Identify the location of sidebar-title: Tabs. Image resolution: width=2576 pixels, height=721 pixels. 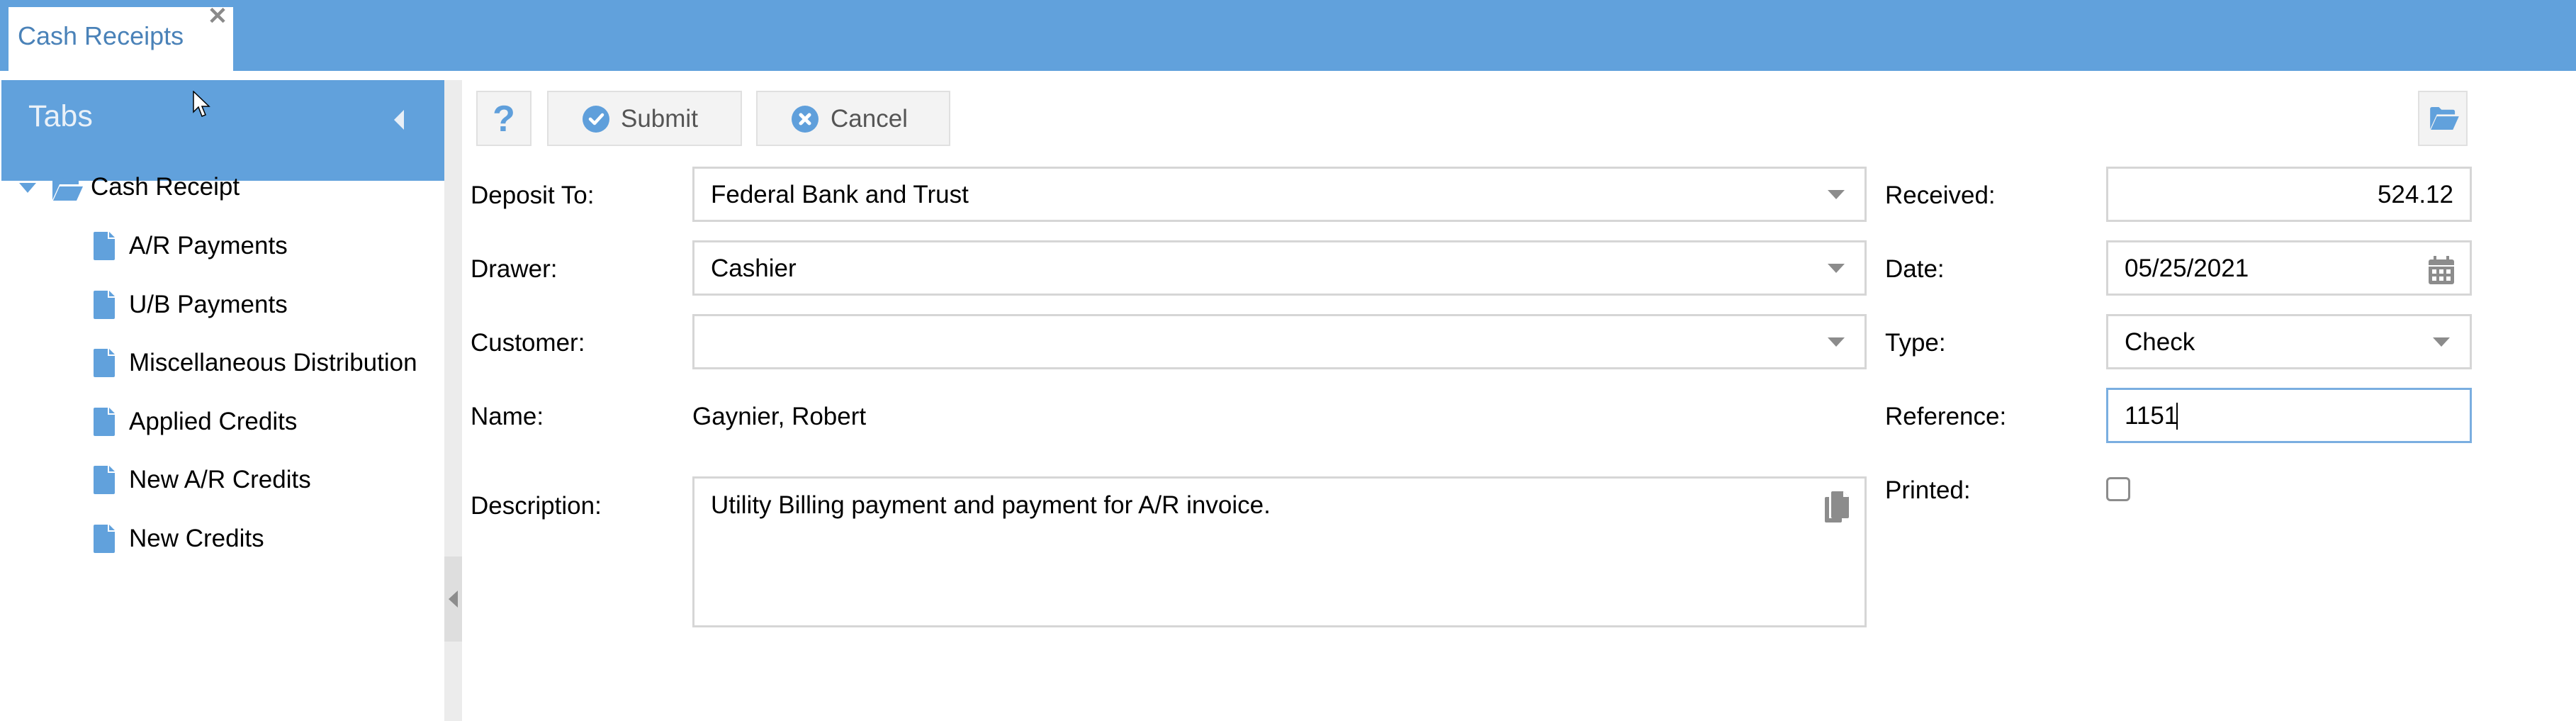
(60, 116).